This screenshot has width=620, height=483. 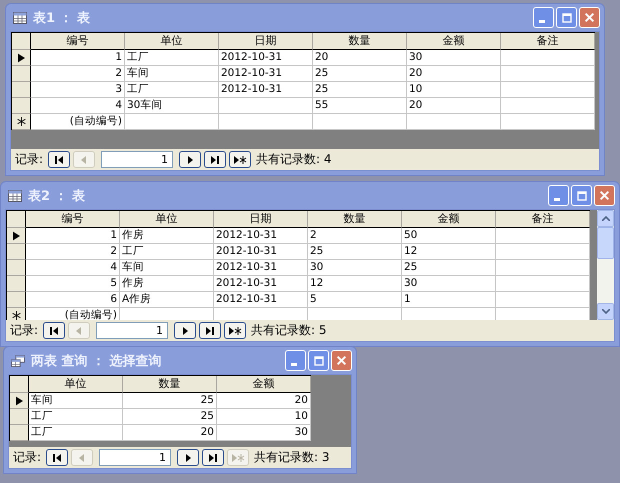 What do you see at coordinates (355, 236) in the screenshot?
I see `table-cell: 2` at bounding box center [355, 236].